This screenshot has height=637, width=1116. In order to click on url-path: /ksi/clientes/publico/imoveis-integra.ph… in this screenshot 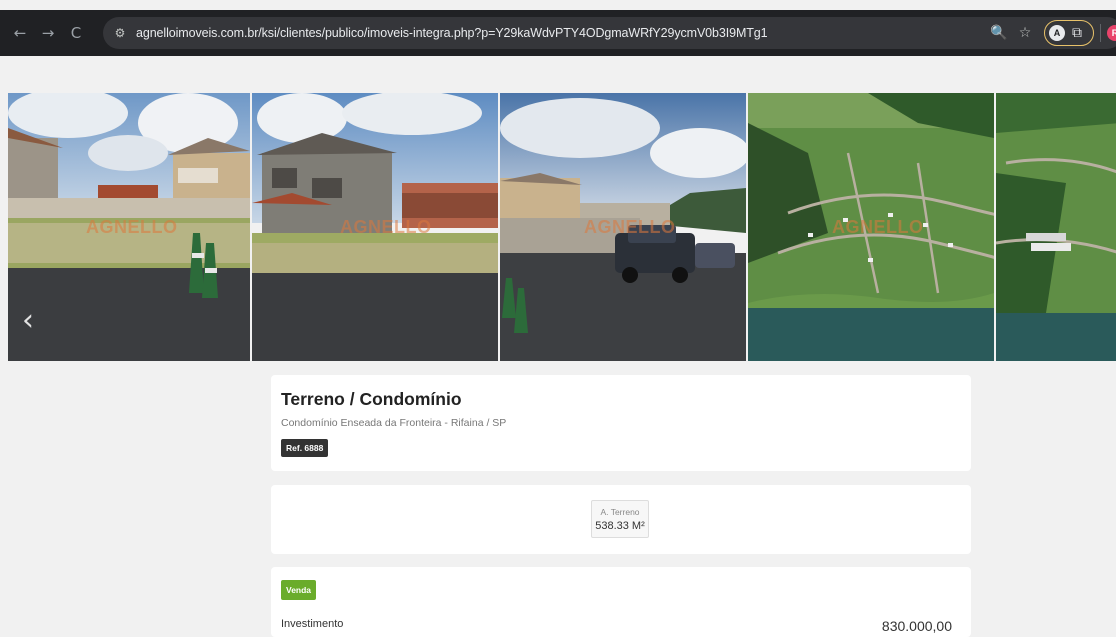, I will do `click(513, 33)`.